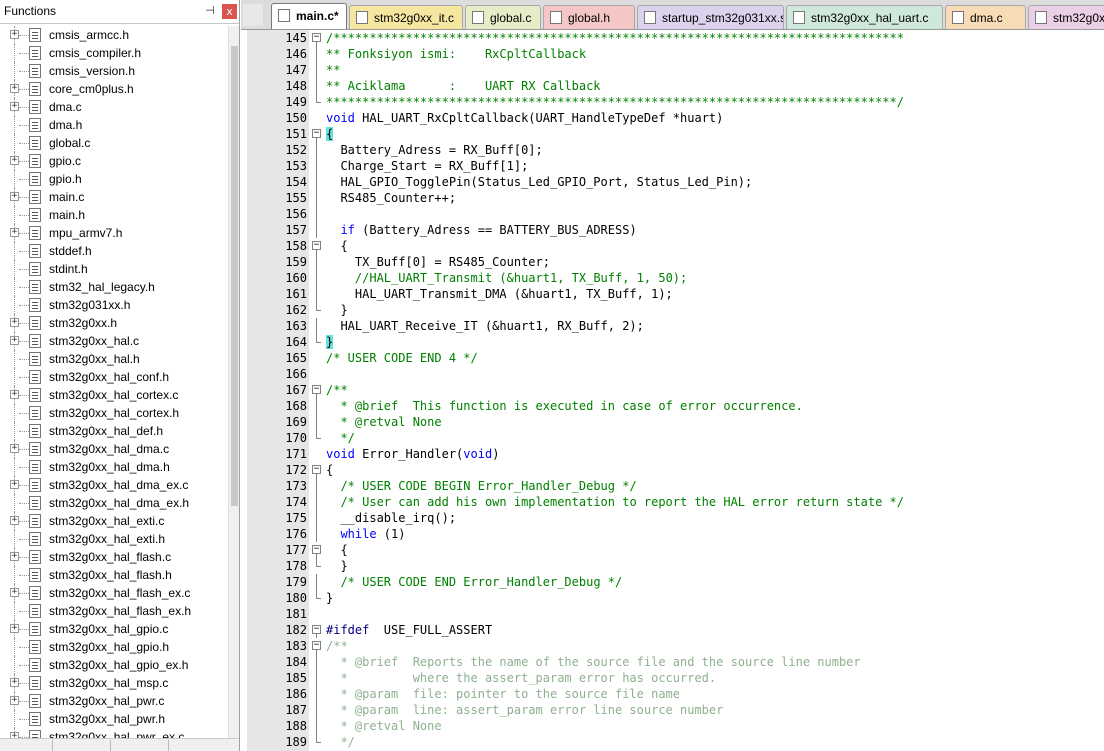 Image resolution: width=1104 pixels, height=751 pixels. What do you see at coordinates (114, 233) in the screenshot?
I see `tree-item: + mpu_armv7.h` at bounding box center [114, 233].